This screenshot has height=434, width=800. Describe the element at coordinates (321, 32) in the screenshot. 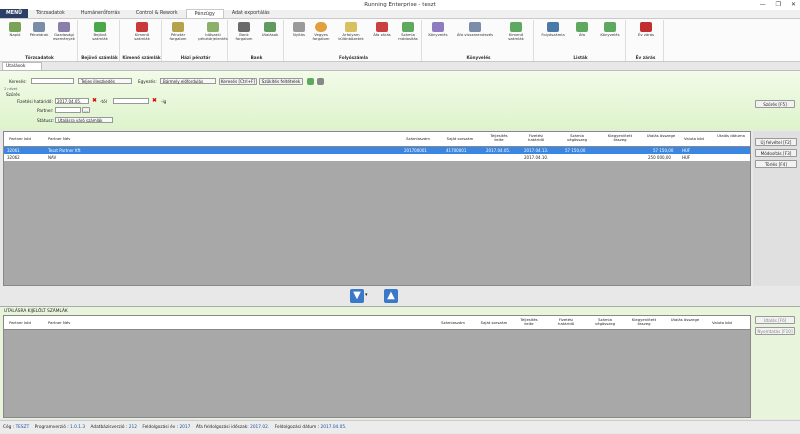

I see `vegyes-forgalom-button: Vegyes forgalom` at that location.